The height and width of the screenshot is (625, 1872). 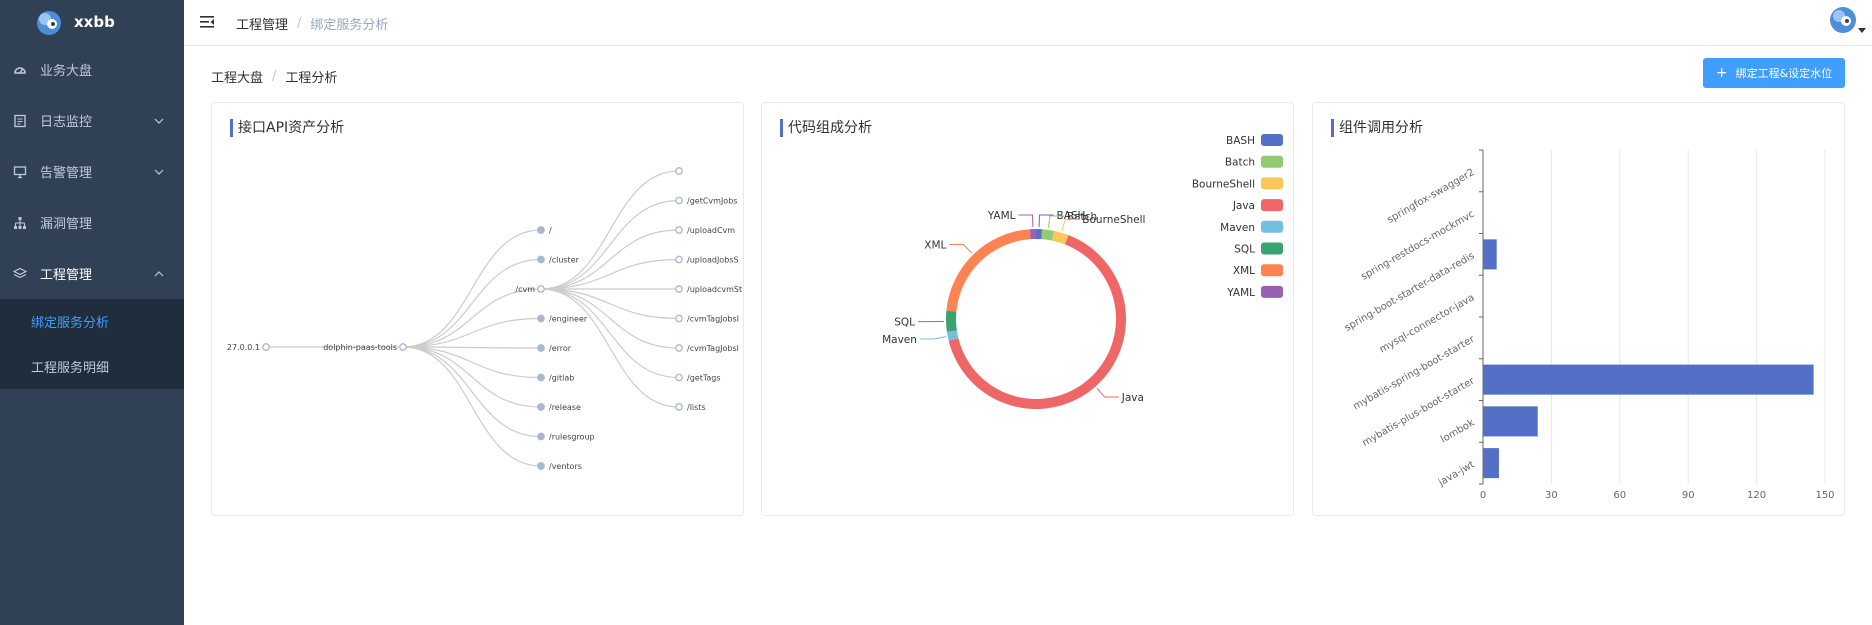 What do you see at coordinates (262, 23) in the screenshot?
I see `breadcrumb-item: 工程管理` at bounding box center [262, 23].